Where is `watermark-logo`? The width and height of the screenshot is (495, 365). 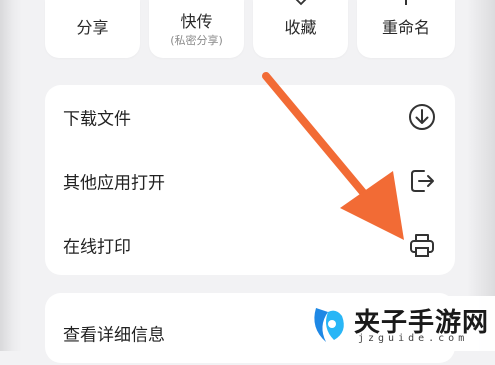
watermark-logo is located at coordinates (329, 325).